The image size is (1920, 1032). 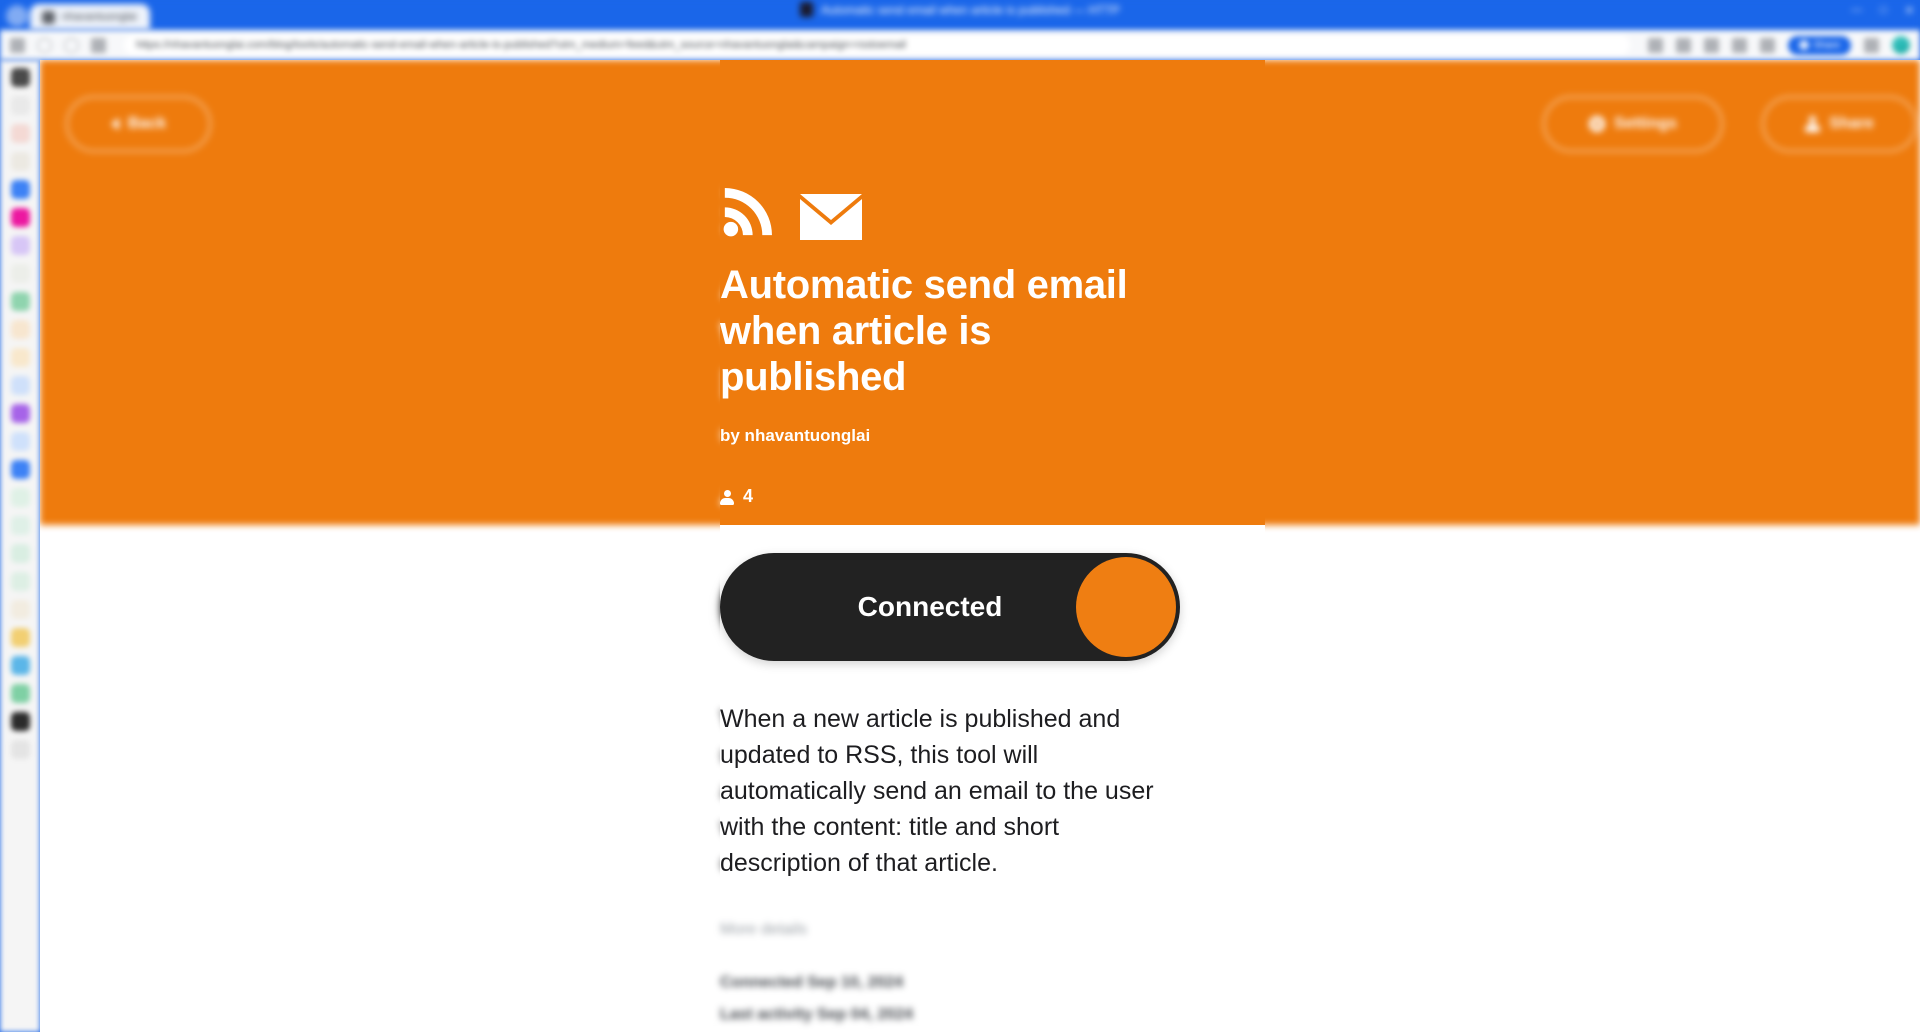 What do you see at coordinates (71, 45) in the screenshot?
I see `forward-nav-icon` at bounding box center [71, 45].